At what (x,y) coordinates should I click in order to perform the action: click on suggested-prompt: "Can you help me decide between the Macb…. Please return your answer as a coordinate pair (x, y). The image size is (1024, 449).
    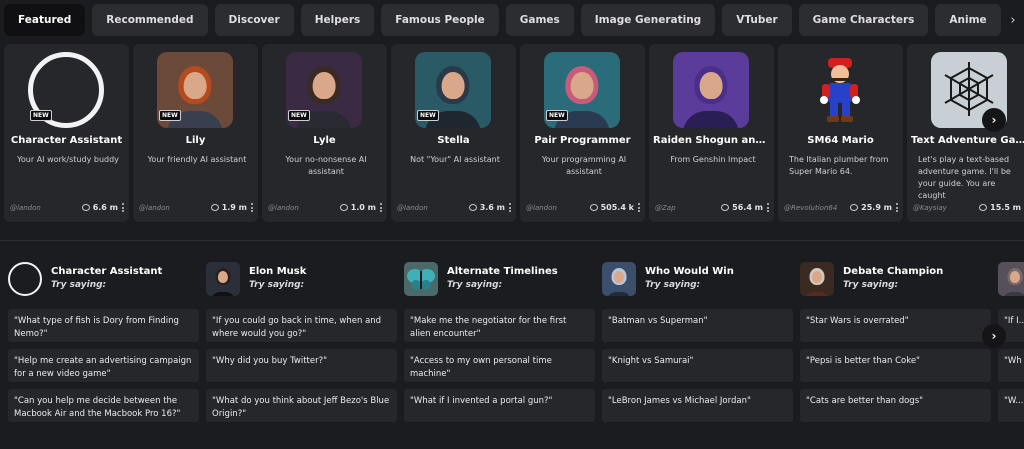
    Looking at the image, I should click on (103, 405).